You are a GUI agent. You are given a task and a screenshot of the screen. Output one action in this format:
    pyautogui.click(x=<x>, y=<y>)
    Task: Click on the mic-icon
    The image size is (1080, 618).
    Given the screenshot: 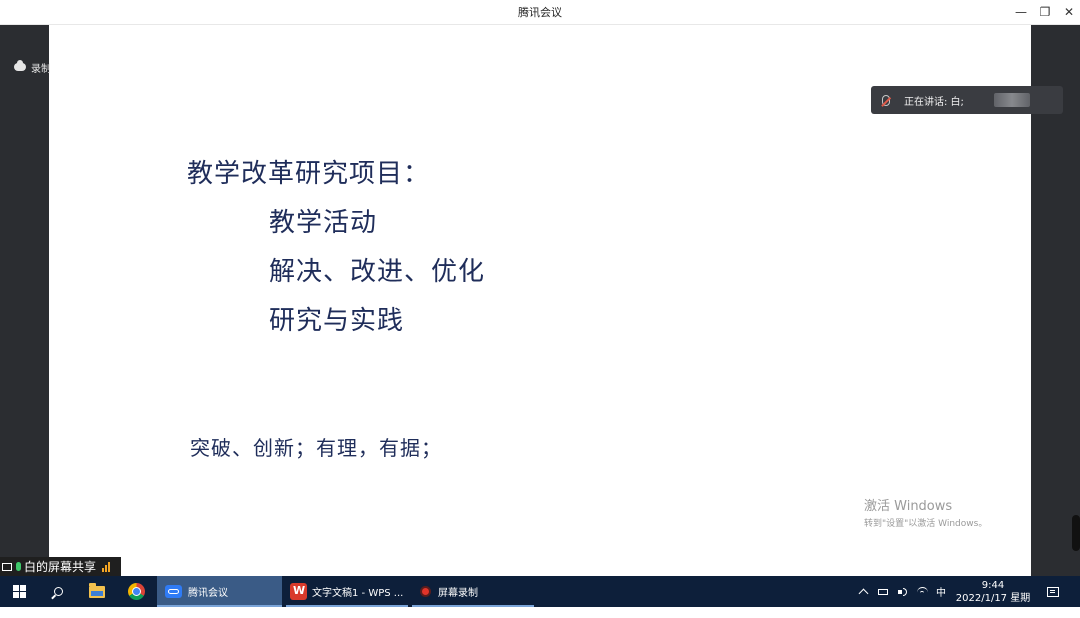 What is the action you would take?
    pyautogui.click(x=18, y=566)
    